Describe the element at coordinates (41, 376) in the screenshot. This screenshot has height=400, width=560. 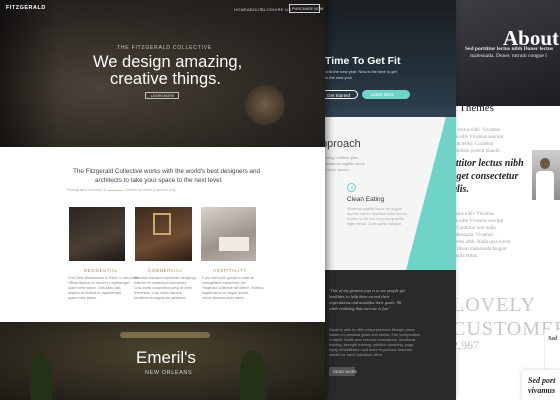
I see `plant-decor` at that location.